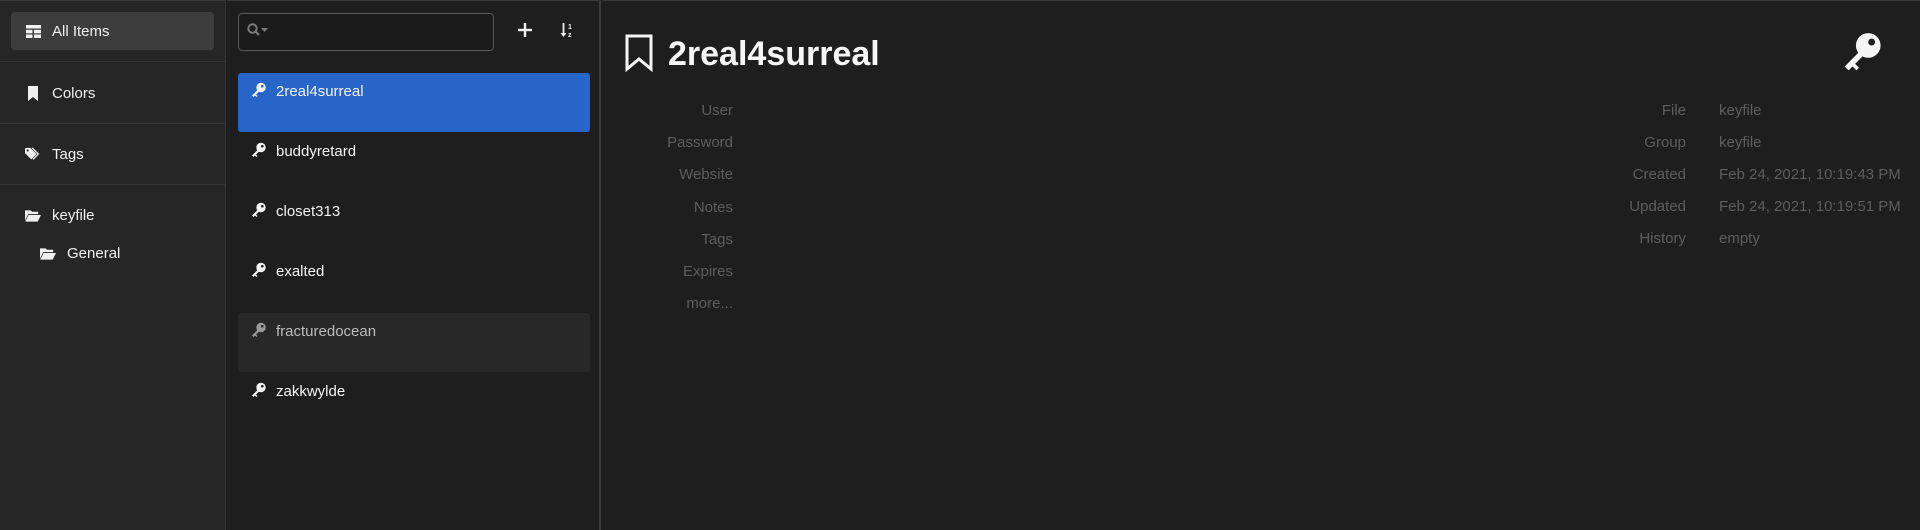 The width and height of the screenshot is (1920, 530). I want to click on field-label-file: File, so click(1673, 110).